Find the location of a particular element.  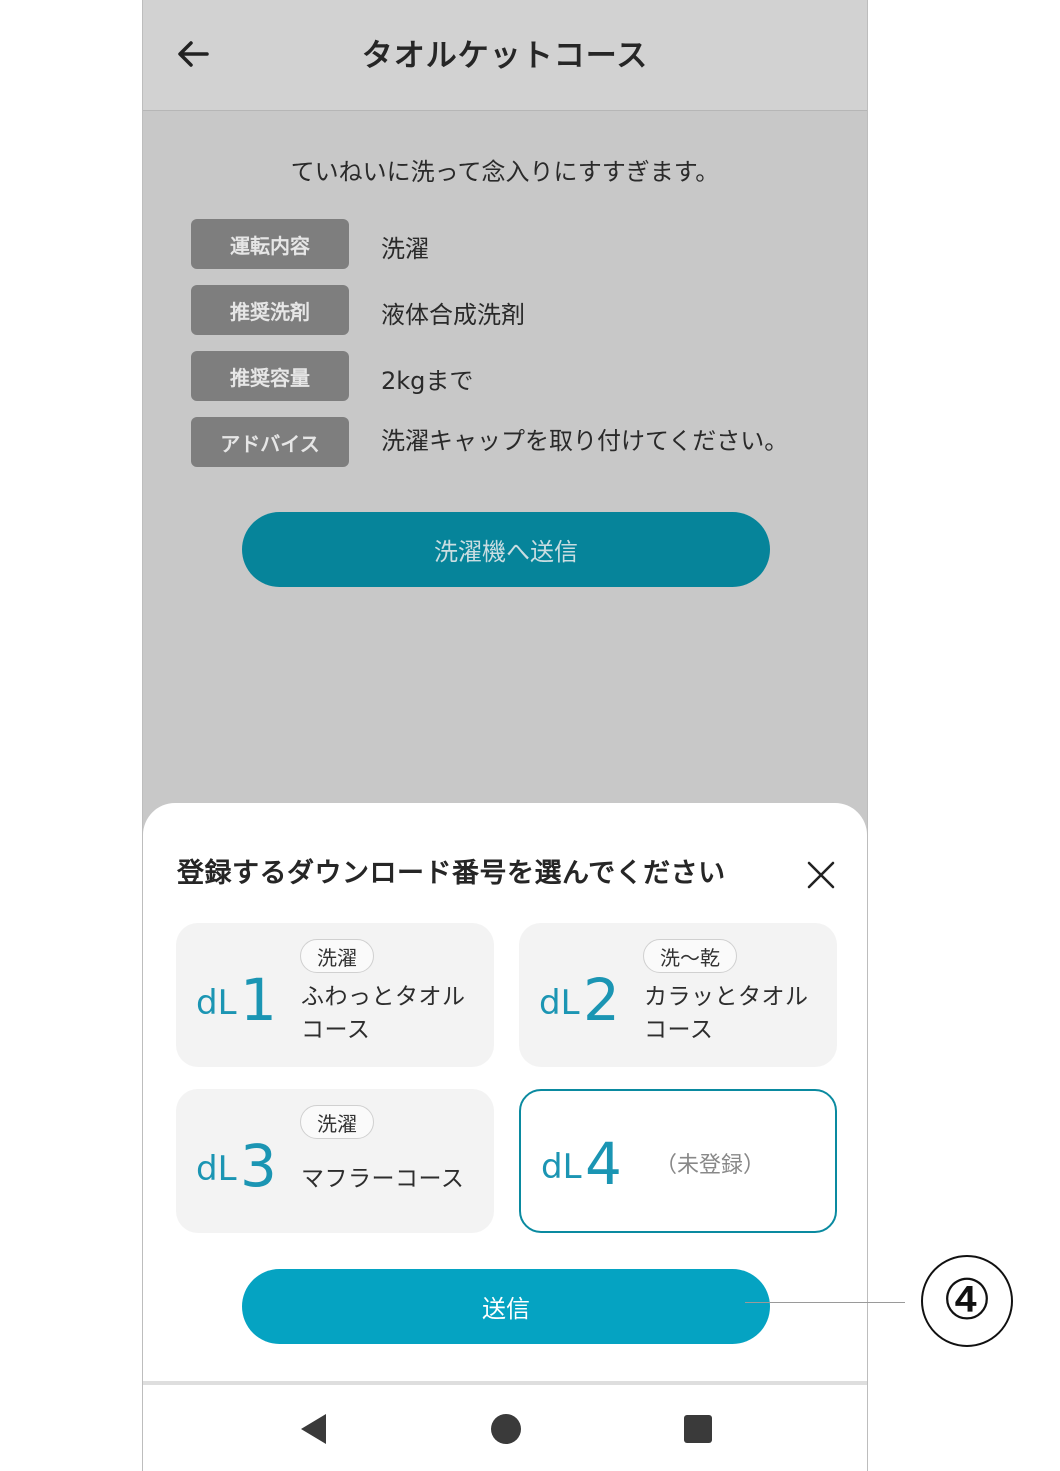

callout-marker: ④ is located at coordinates (967, 1301).